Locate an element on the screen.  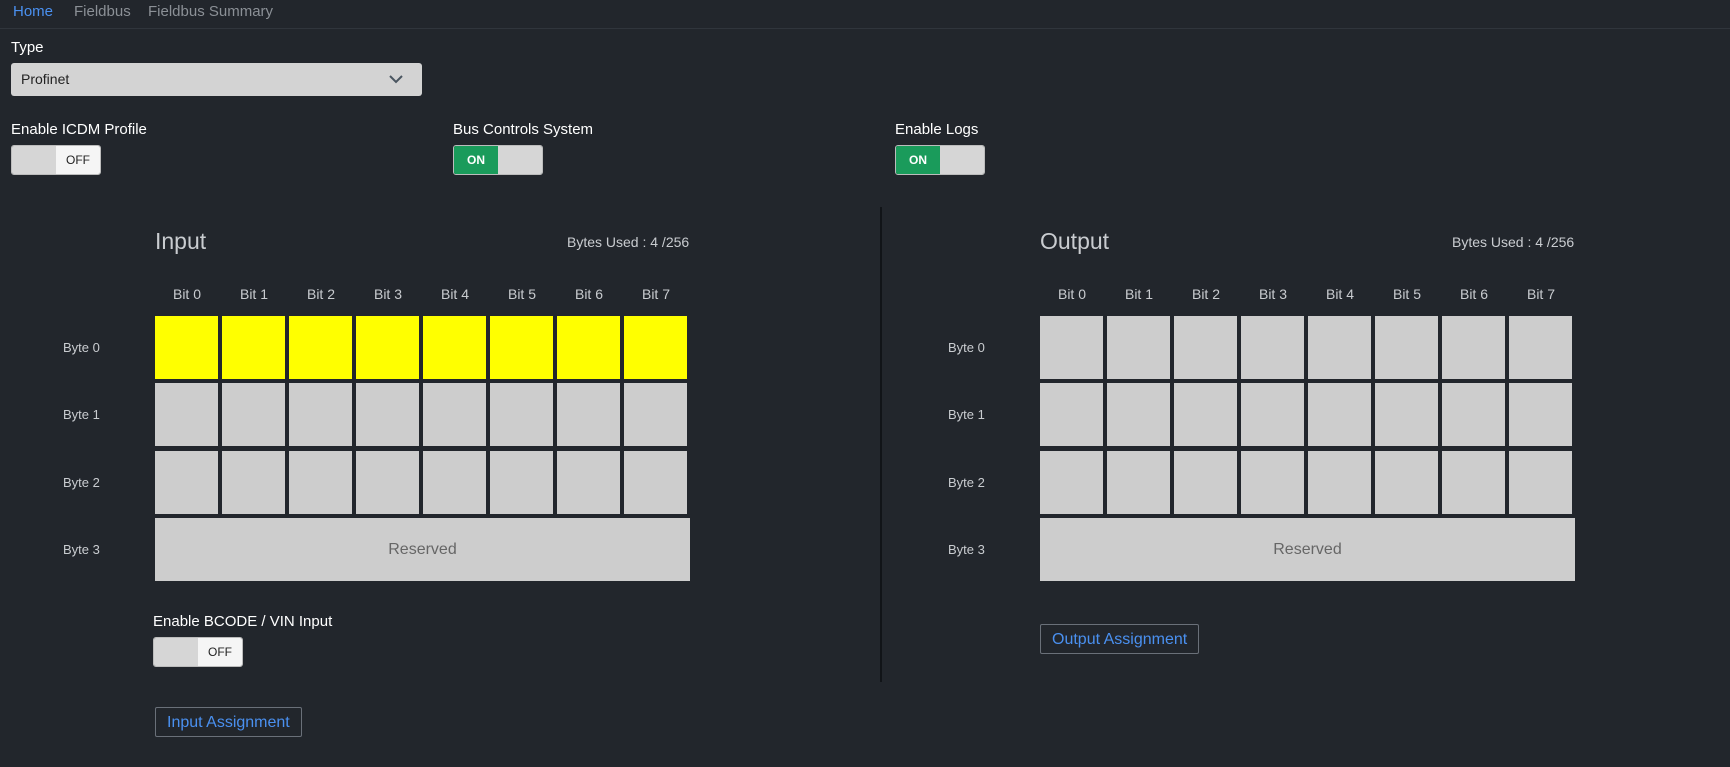
output-bit-header: Bit 0 is located at coordinates (1071, 294).